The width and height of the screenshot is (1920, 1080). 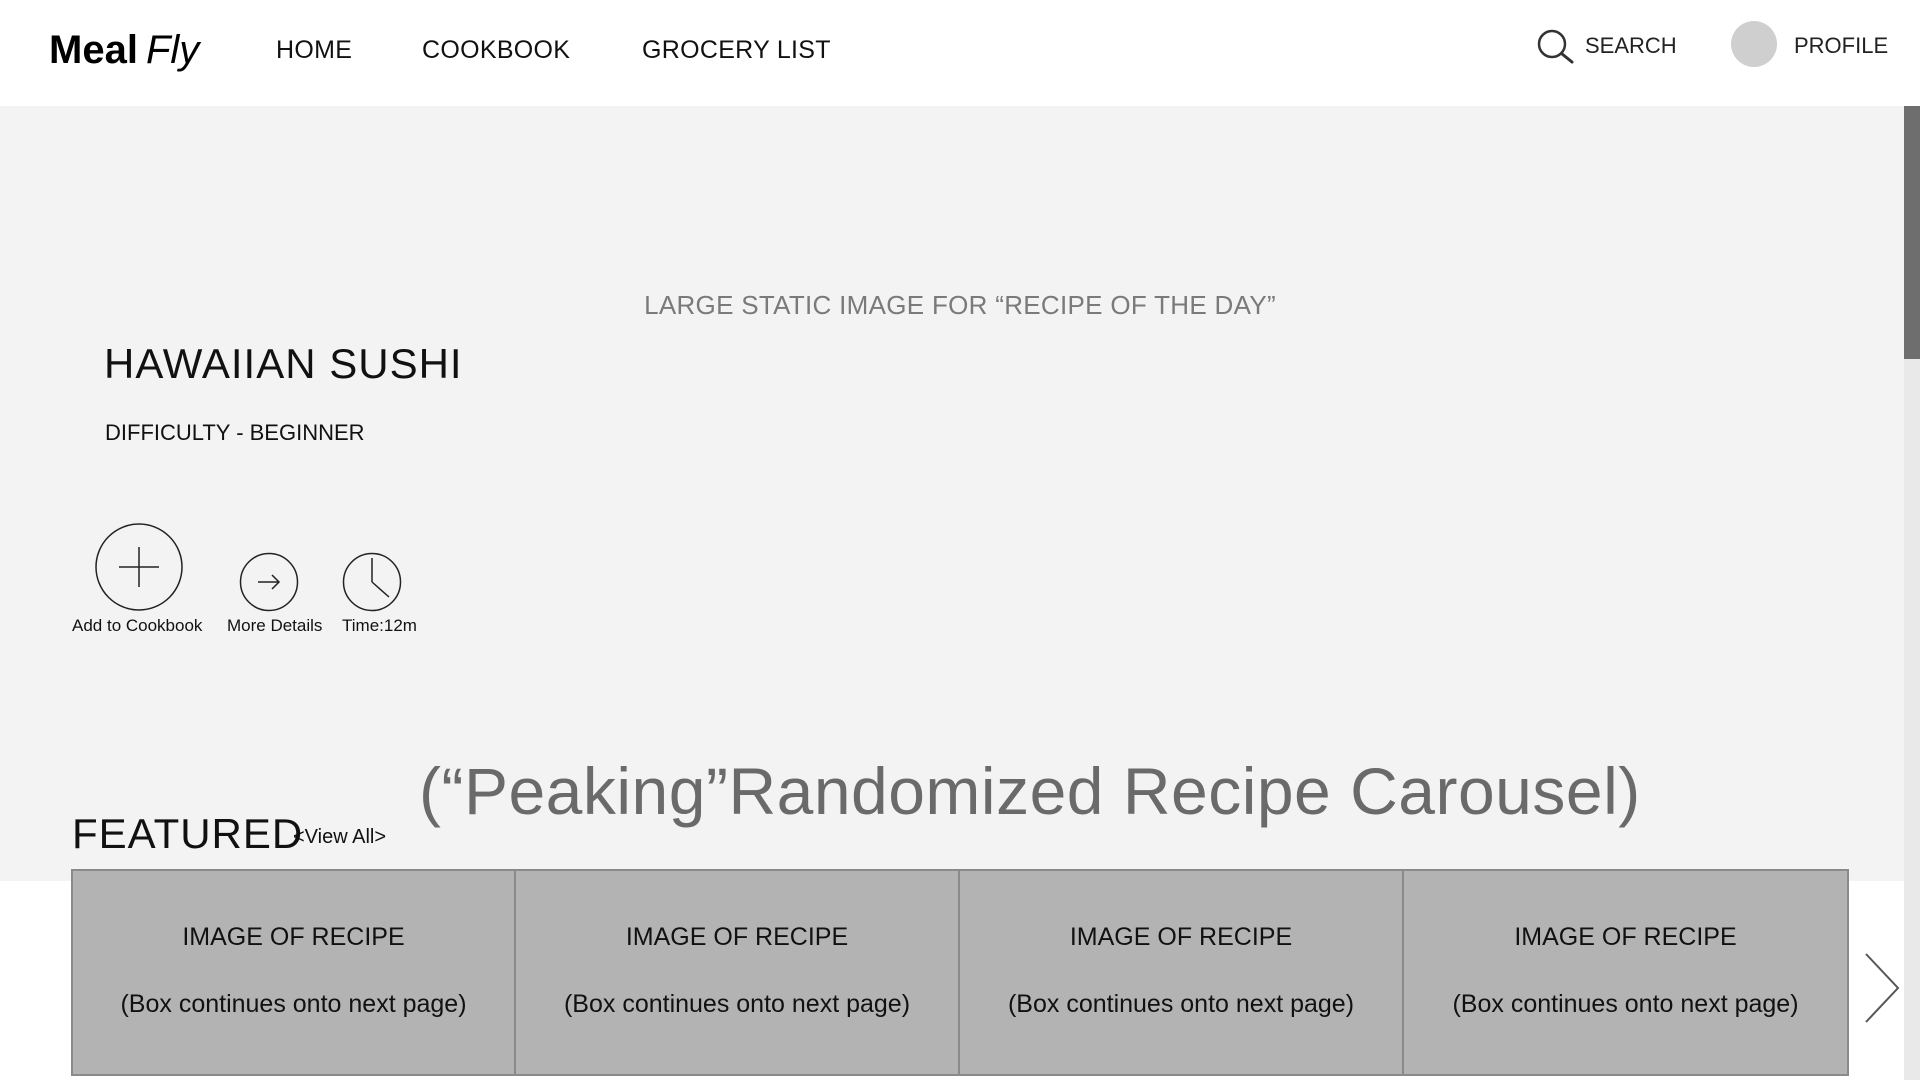 I want to click on featured-section-title: FEATURED, so click(x=188, y=833).